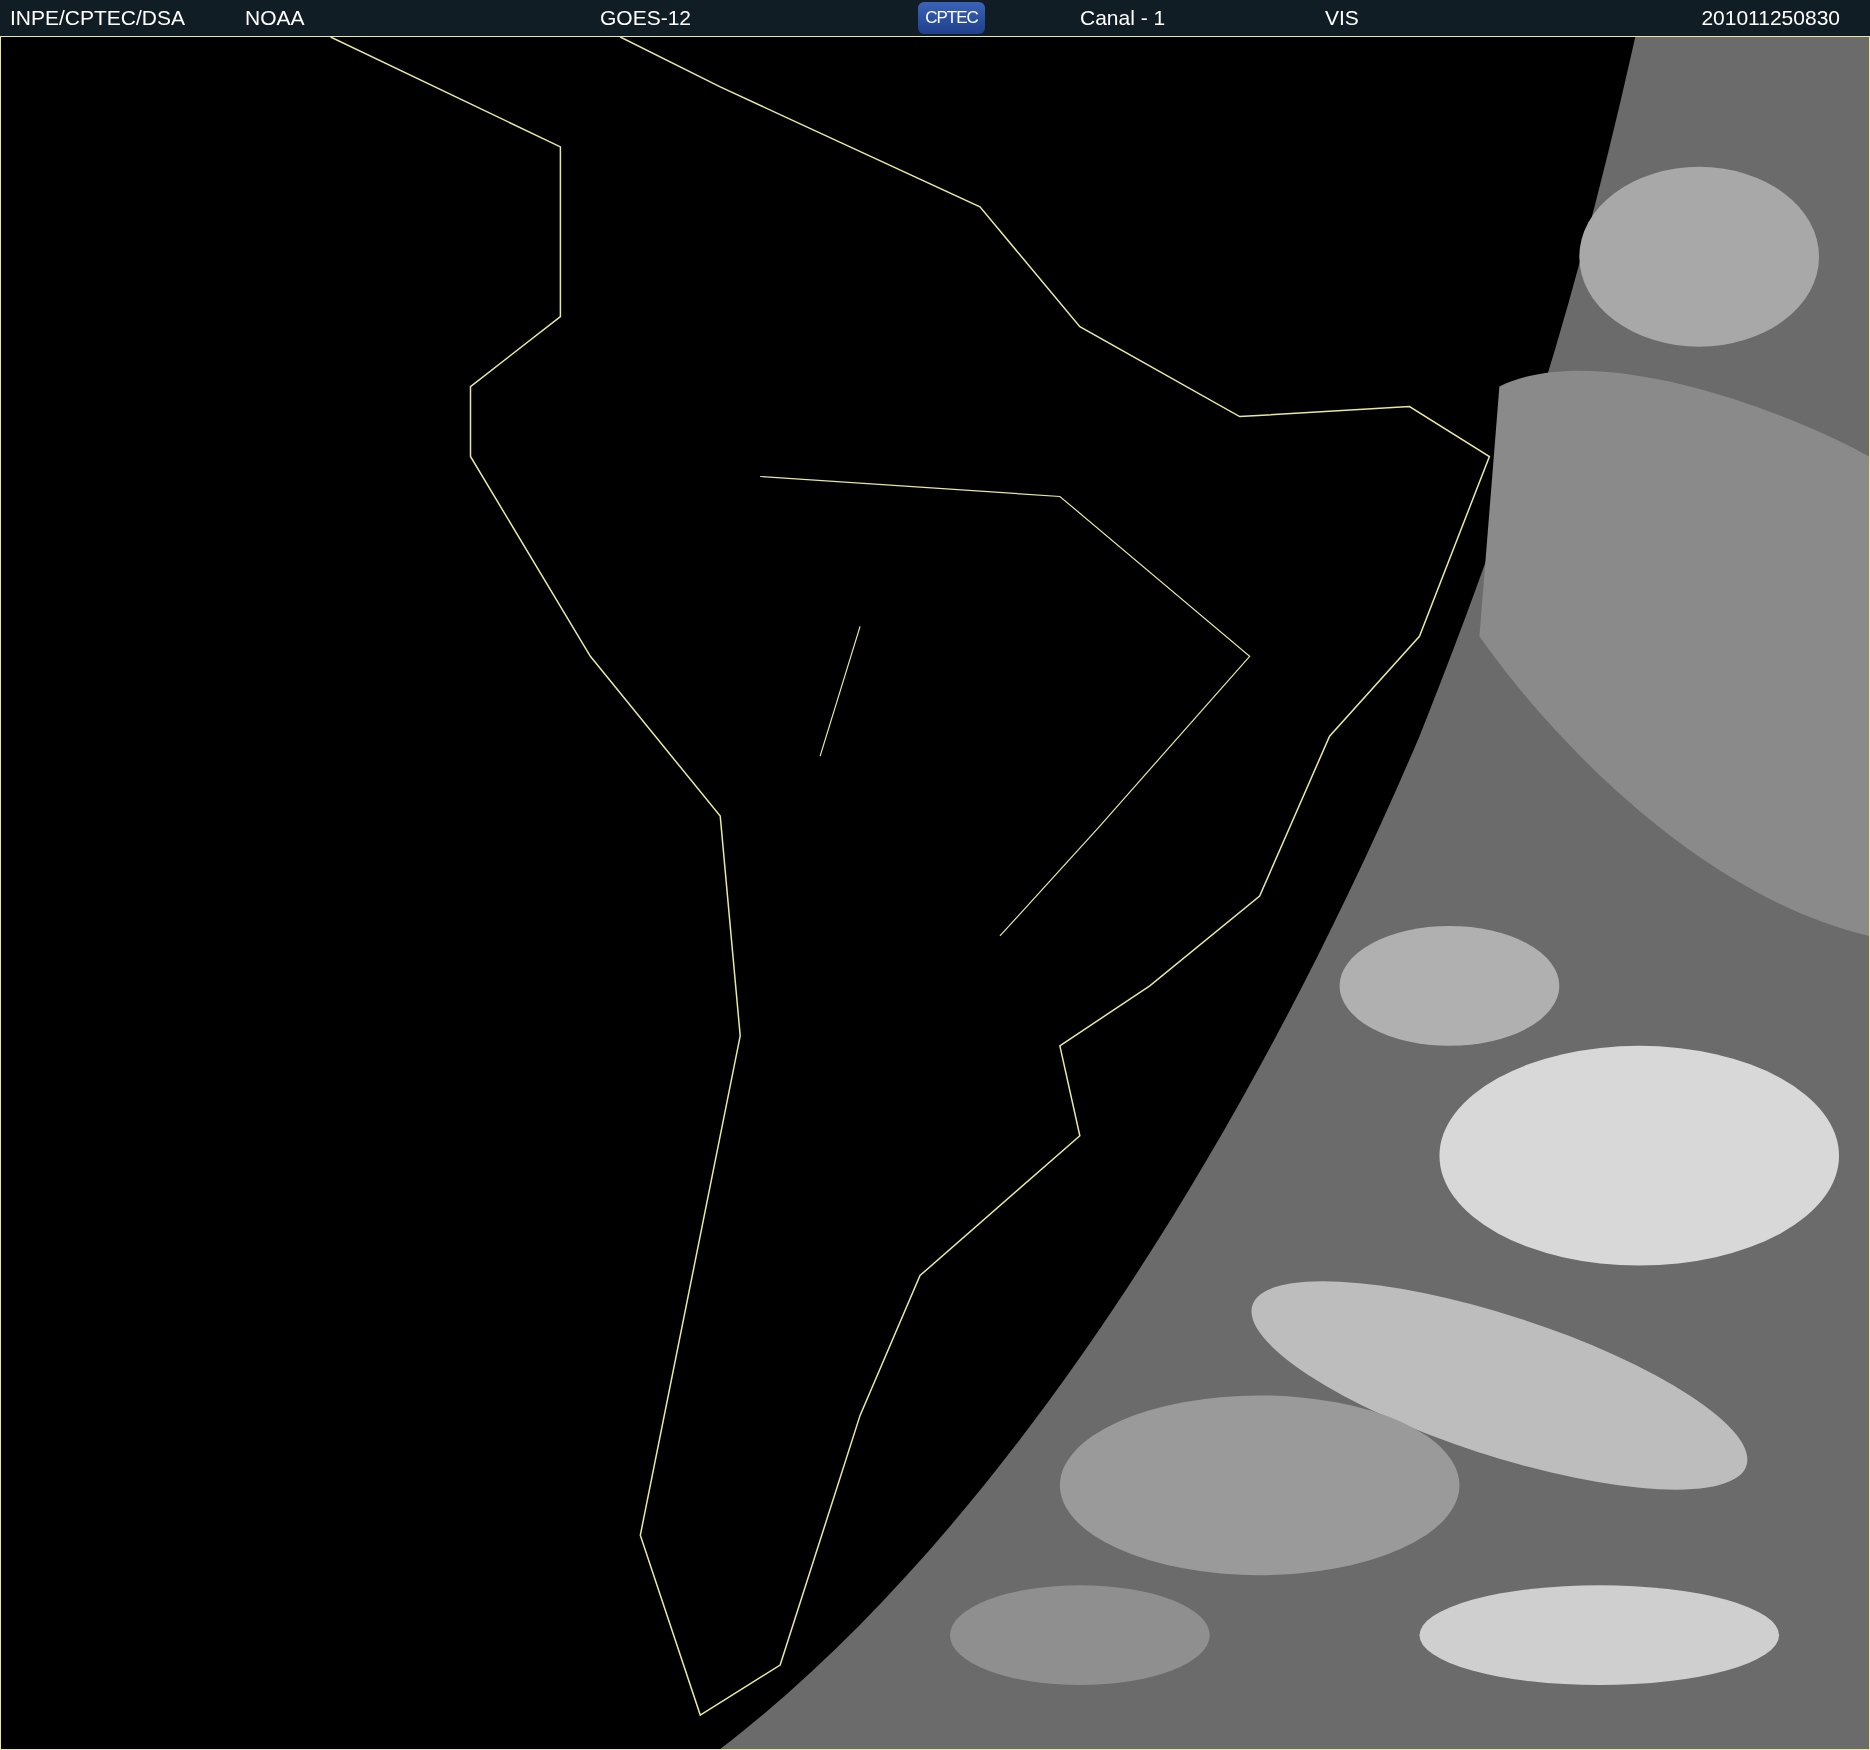  What do you see at coordinates (951, 18) in the screenshot?
I see `brand-logo: CPTEC` at bounding box center [951, 18].